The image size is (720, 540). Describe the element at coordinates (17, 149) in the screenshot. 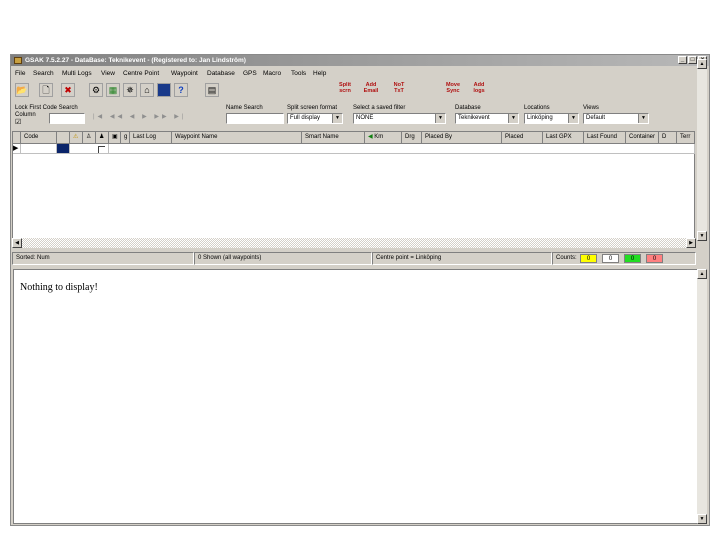

I see `row-marker: ▶` at that location.